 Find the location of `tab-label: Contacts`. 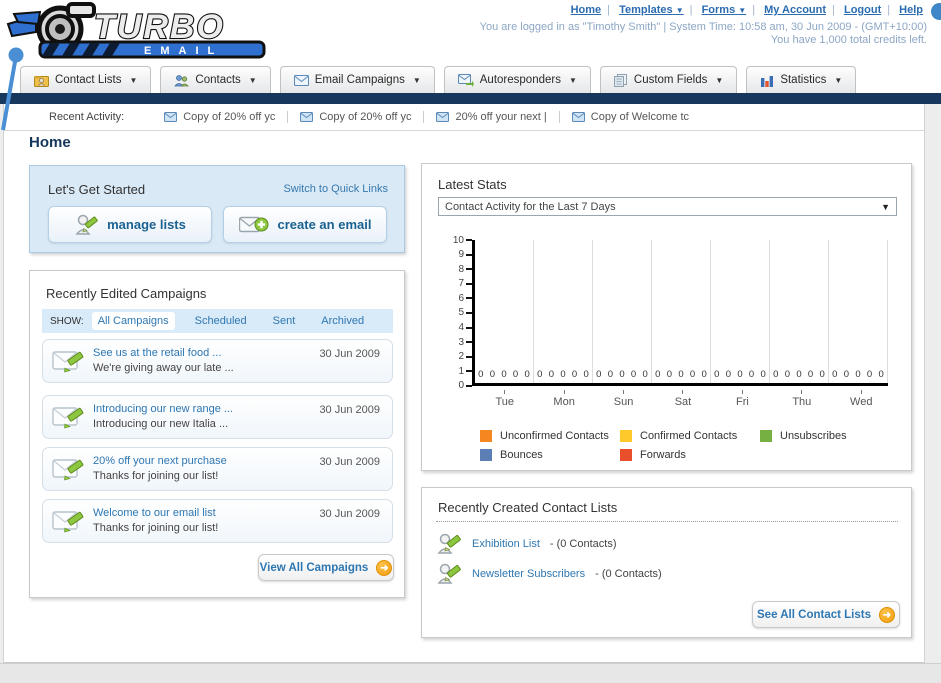

tab-label: Contacts is located at coordinates (218, 80).